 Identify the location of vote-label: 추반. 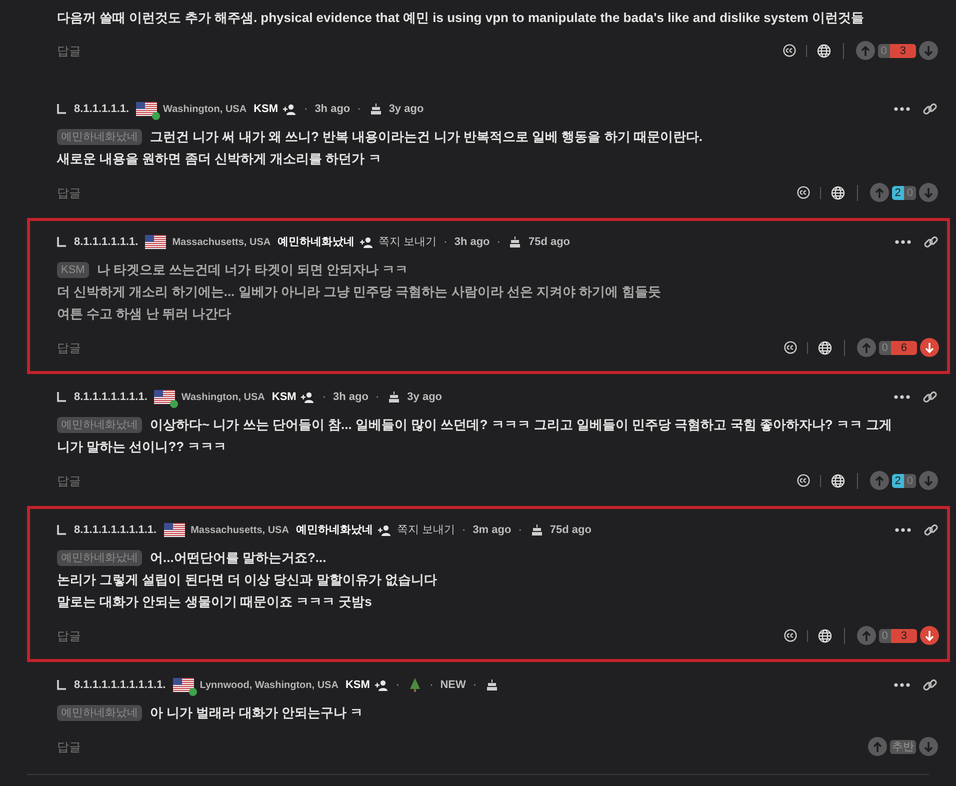
(903, 747).